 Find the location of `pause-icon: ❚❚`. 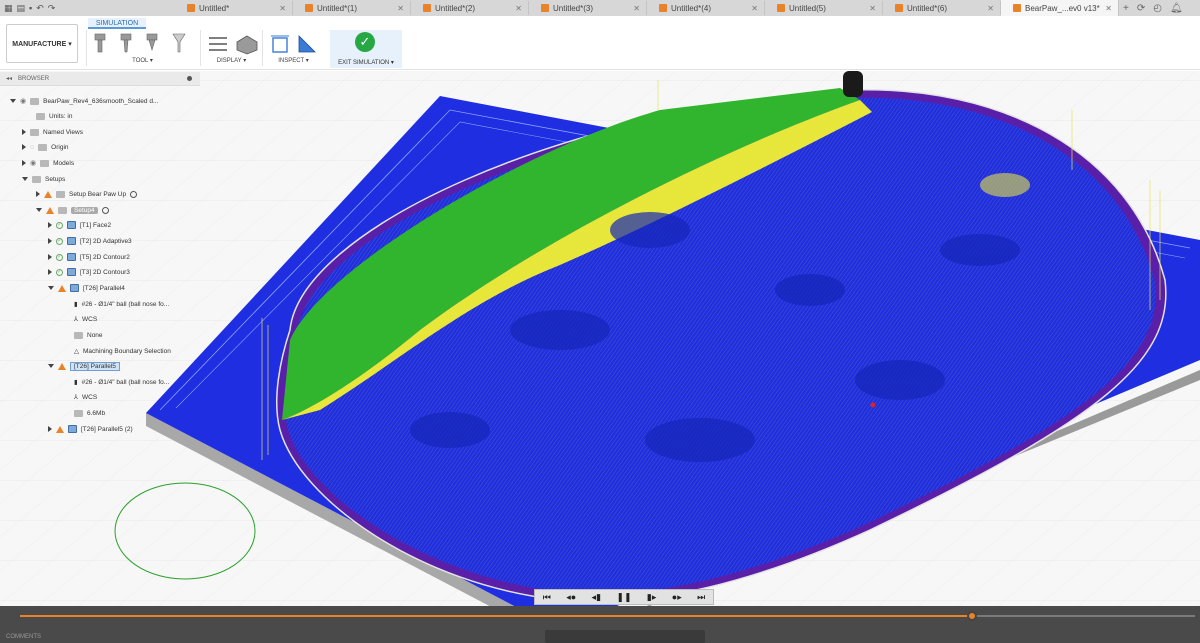

pause-icon: ❚❚ is located at coordinates (623, 597).